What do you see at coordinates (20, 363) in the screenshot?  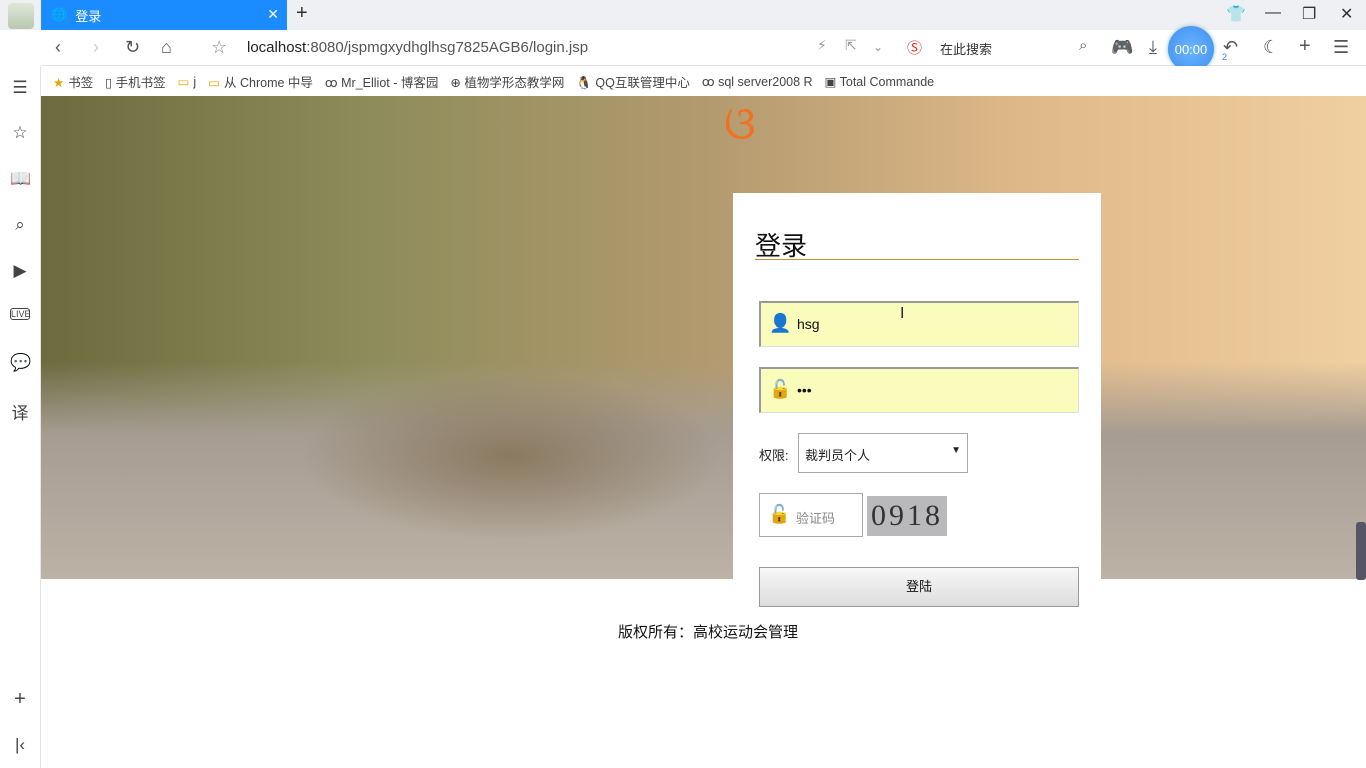 I see `chat-icon: 💬` at bounding box center [20, 363].